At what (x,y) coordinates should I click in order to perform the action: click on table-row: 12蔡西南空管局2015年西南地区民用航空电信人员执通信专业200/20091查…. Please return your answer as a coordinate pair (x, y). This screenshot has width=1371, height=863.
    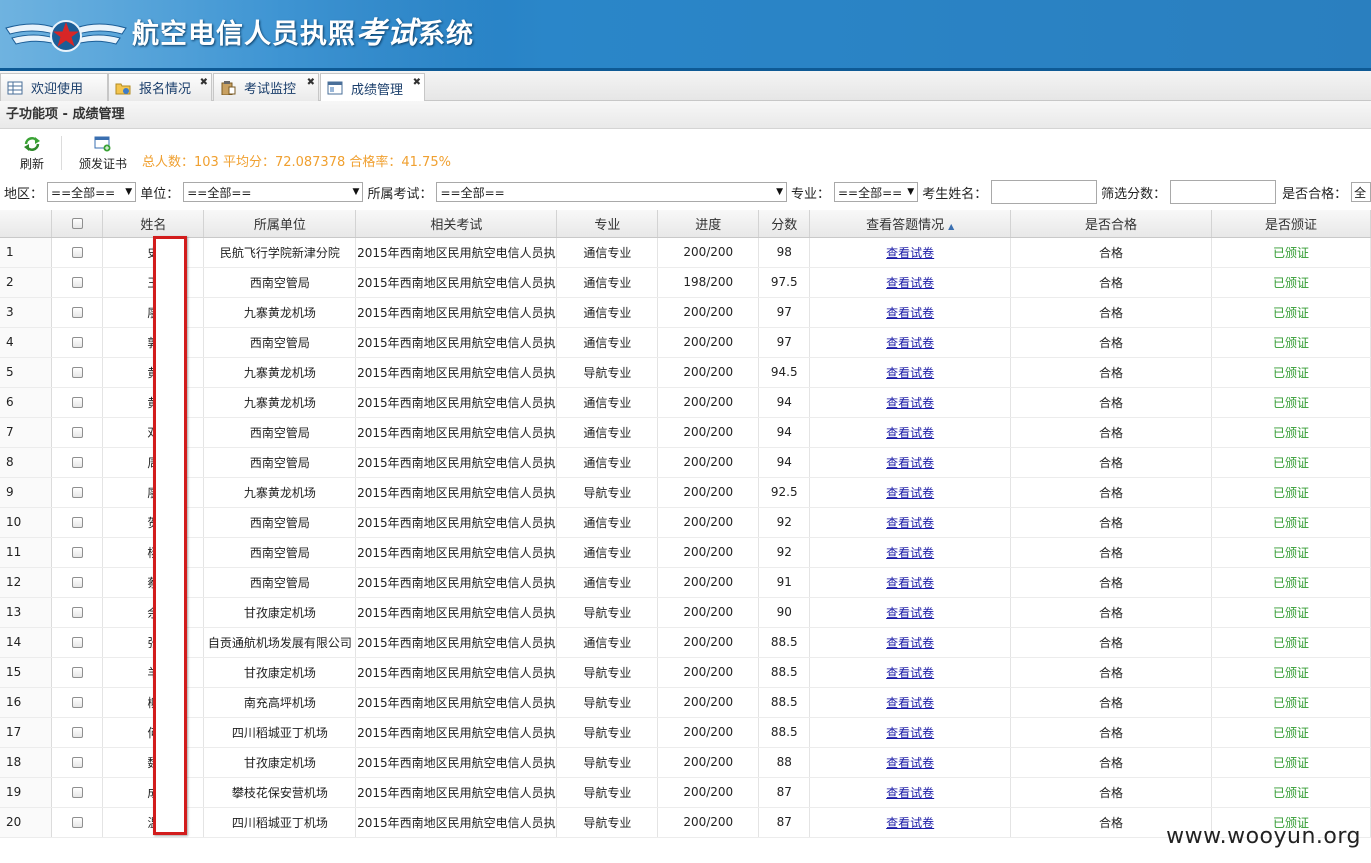
    Looking at the image, I should click on (685, 582).